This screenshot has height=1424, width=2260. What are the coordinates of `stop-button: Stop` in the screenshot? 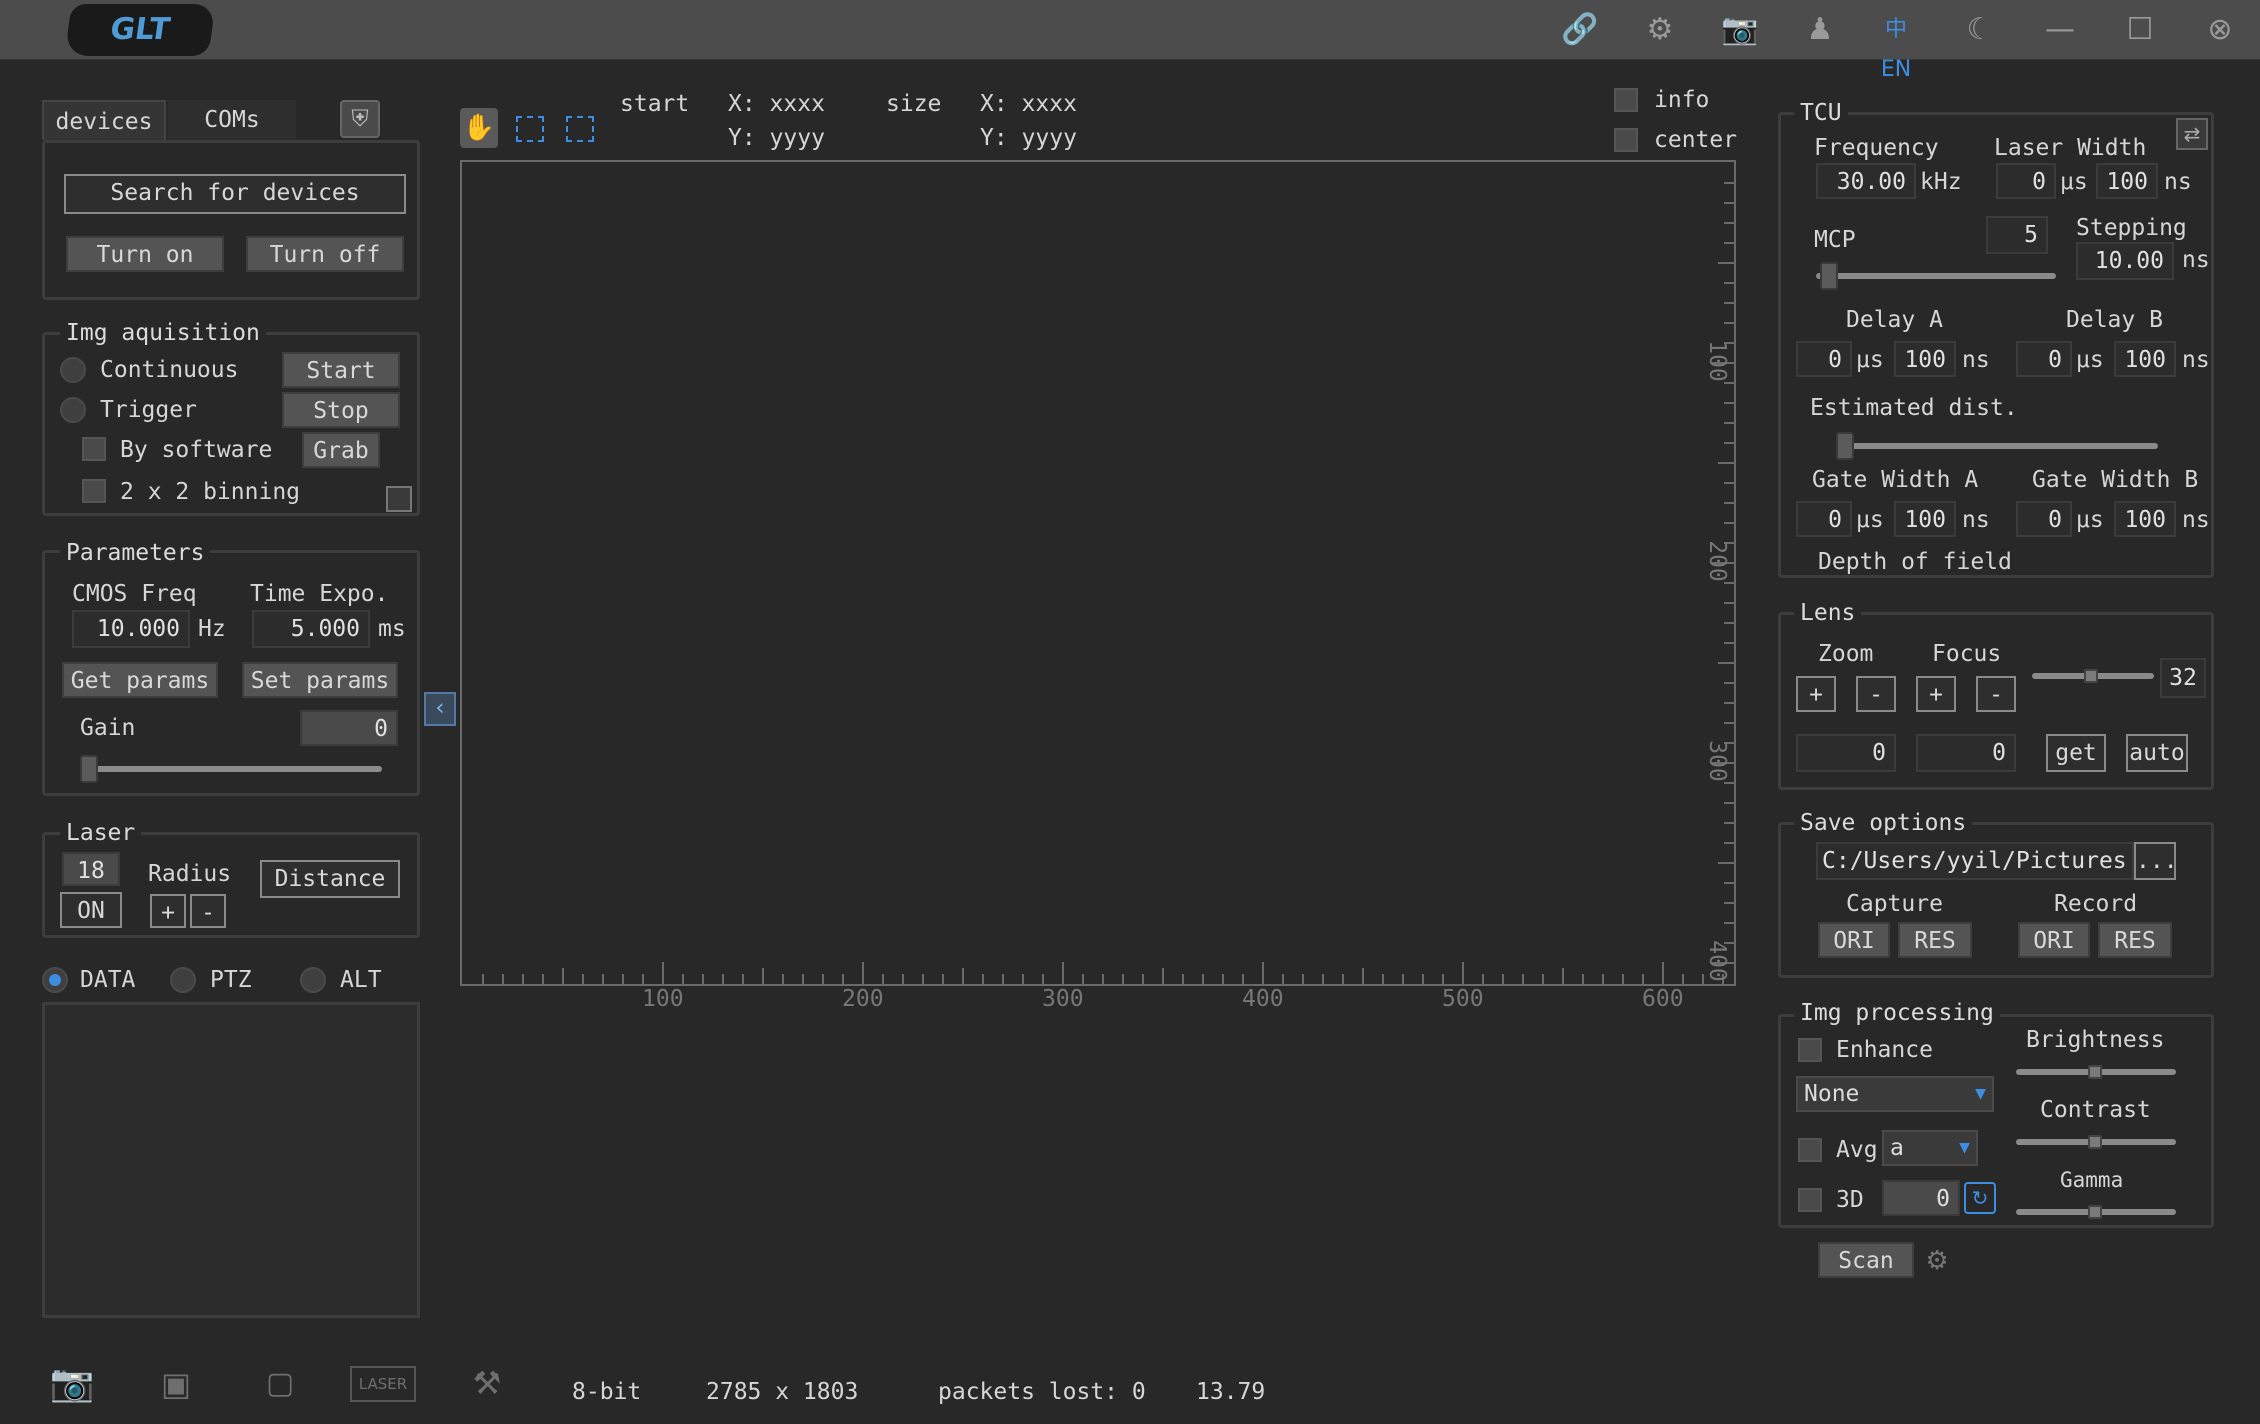 It's located at (341, 410).